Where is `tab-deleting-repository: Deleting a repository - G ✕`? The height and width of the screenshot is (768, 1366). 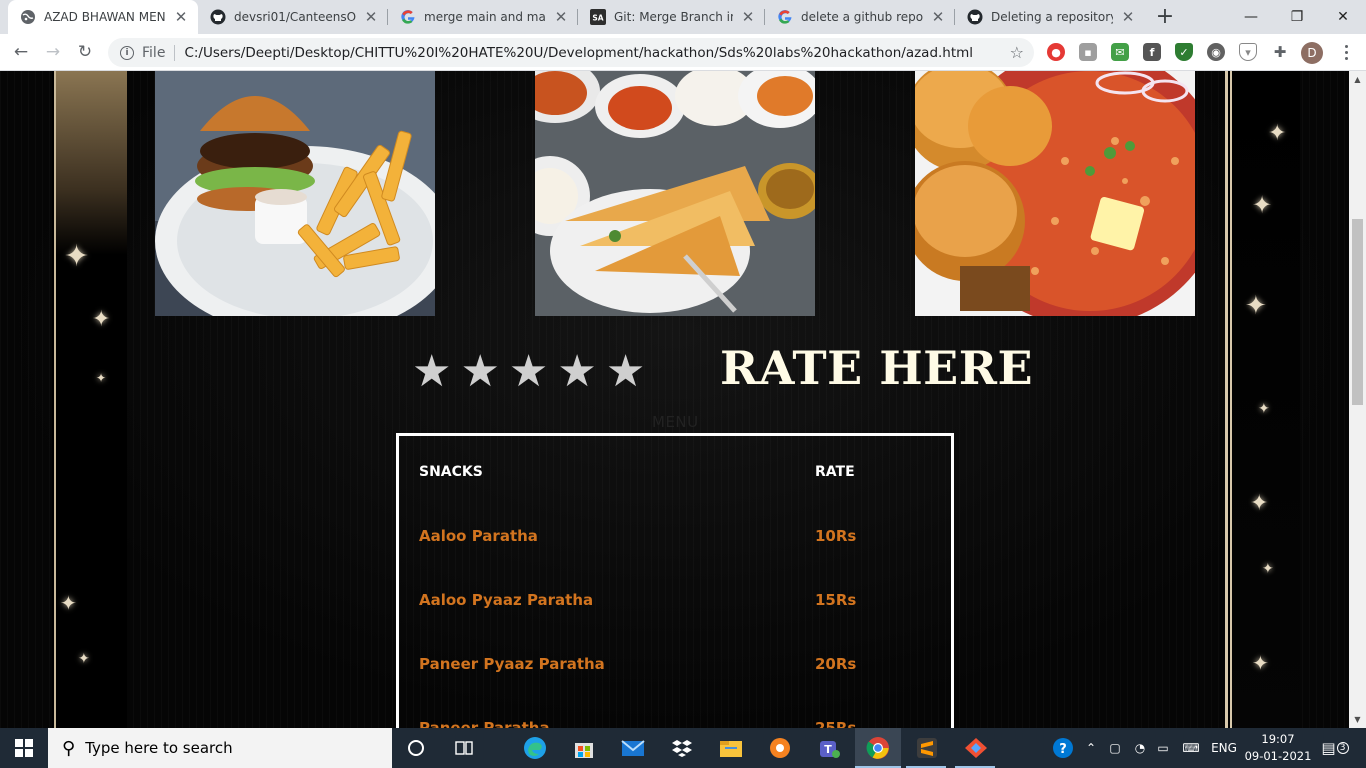
tab-deleting-repository: Deleting a repository - G ✕ is located at coordinates (1050, 17).